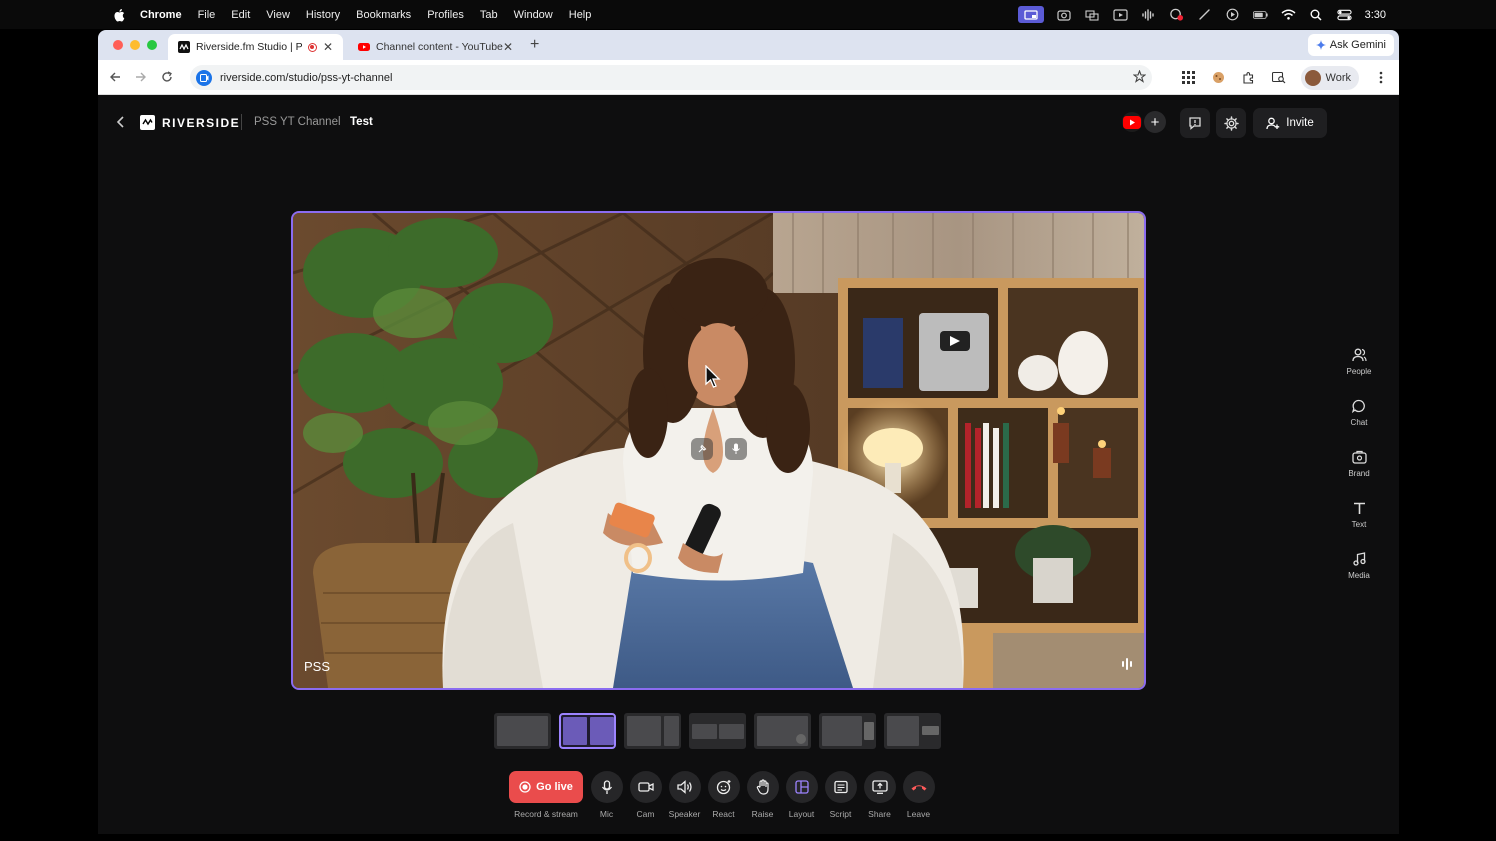 Image resolution: width=1496 pixels, height=841 pixels. What do you see at coordinates (723, 787) in the screenshot?
I see `react-button` at bounding box center [723, 787].